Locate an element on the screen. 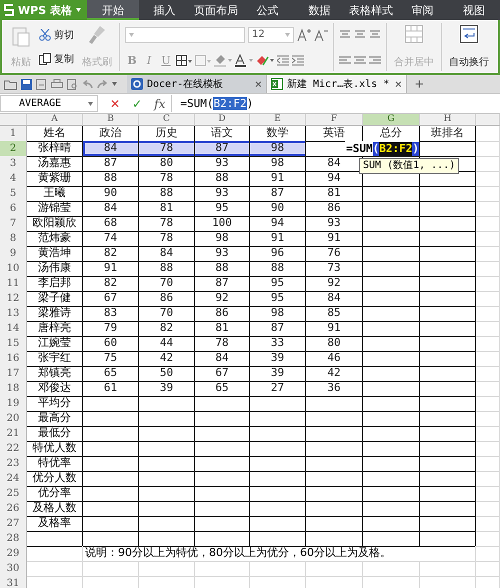  row-header: 19 is located at coordinates (13, 404).